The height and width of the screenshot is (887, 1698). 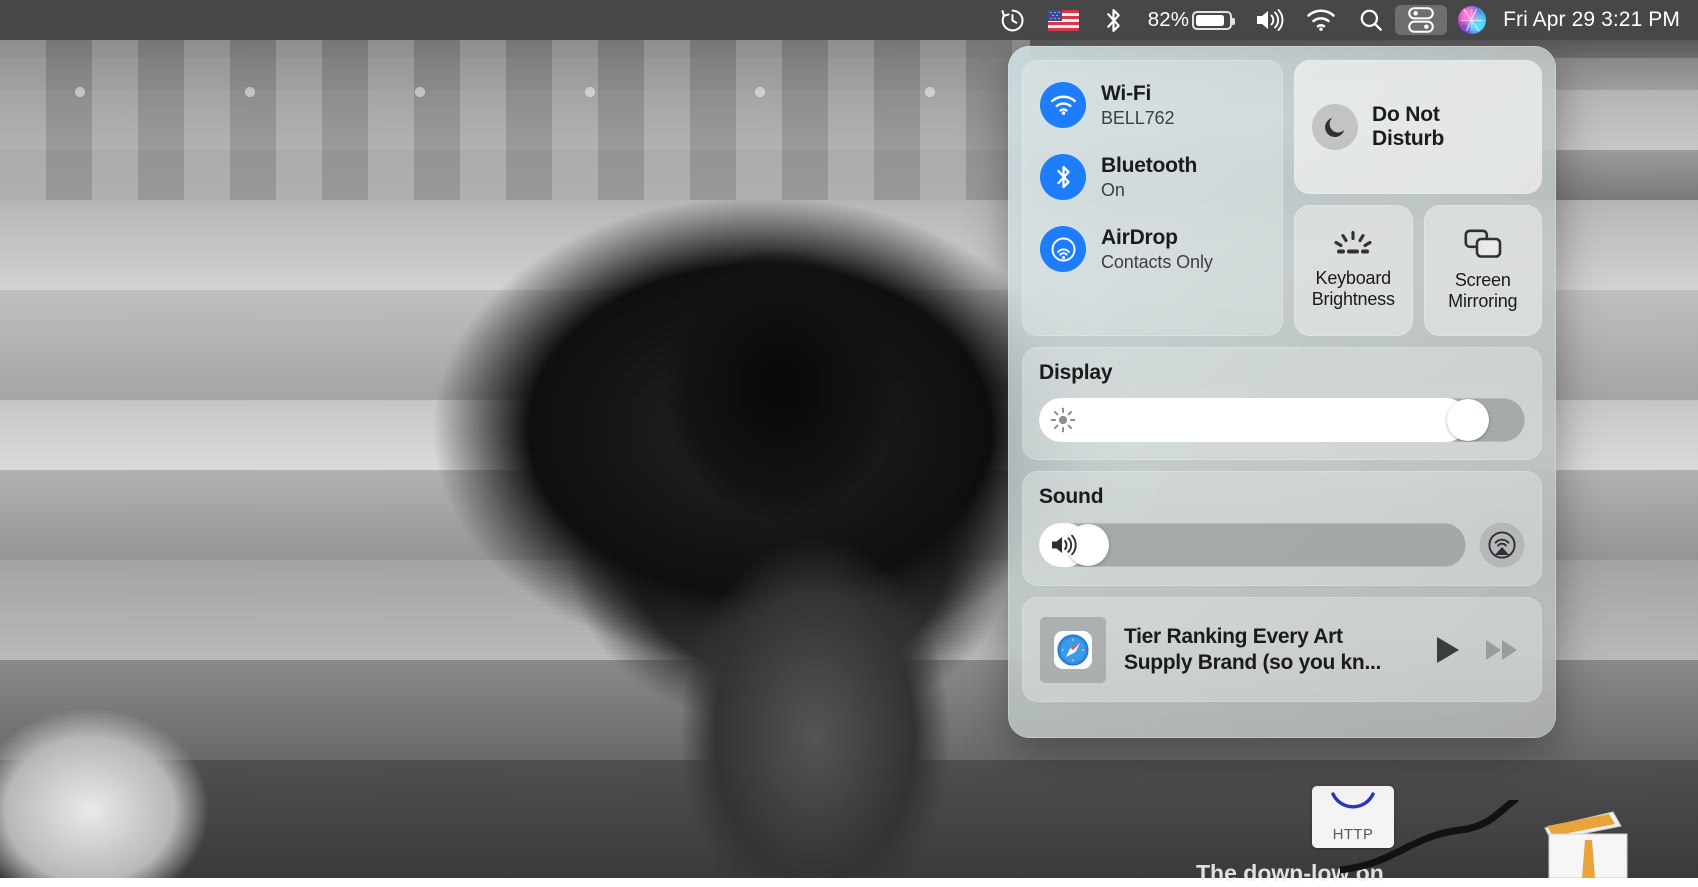 What do you see at coordinates (1591, 20) in the screenshot?
I see `menubar-clock-label: Fri Apr 29 3:21 PM` at bounding box center [1591, 20].